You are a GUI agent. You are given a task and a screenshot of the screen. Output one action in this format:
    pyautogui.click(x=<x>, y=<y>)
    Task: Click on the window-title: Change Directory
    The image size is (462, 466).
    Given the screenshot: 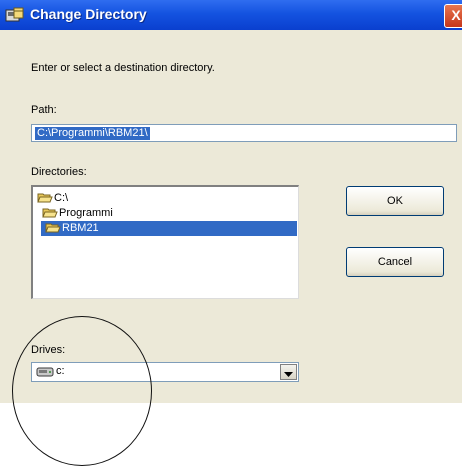 What is the action you would take?
    pyautogui.click(x=88, y=14)
    